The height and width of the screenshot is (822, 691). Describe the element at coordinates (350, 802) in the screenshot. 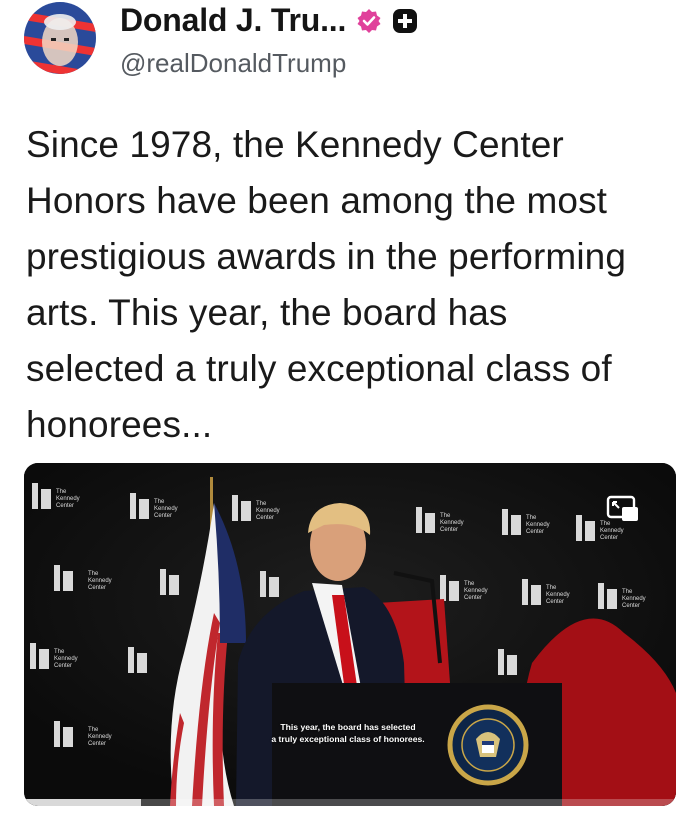

I see `video-progress-bar` at that location.